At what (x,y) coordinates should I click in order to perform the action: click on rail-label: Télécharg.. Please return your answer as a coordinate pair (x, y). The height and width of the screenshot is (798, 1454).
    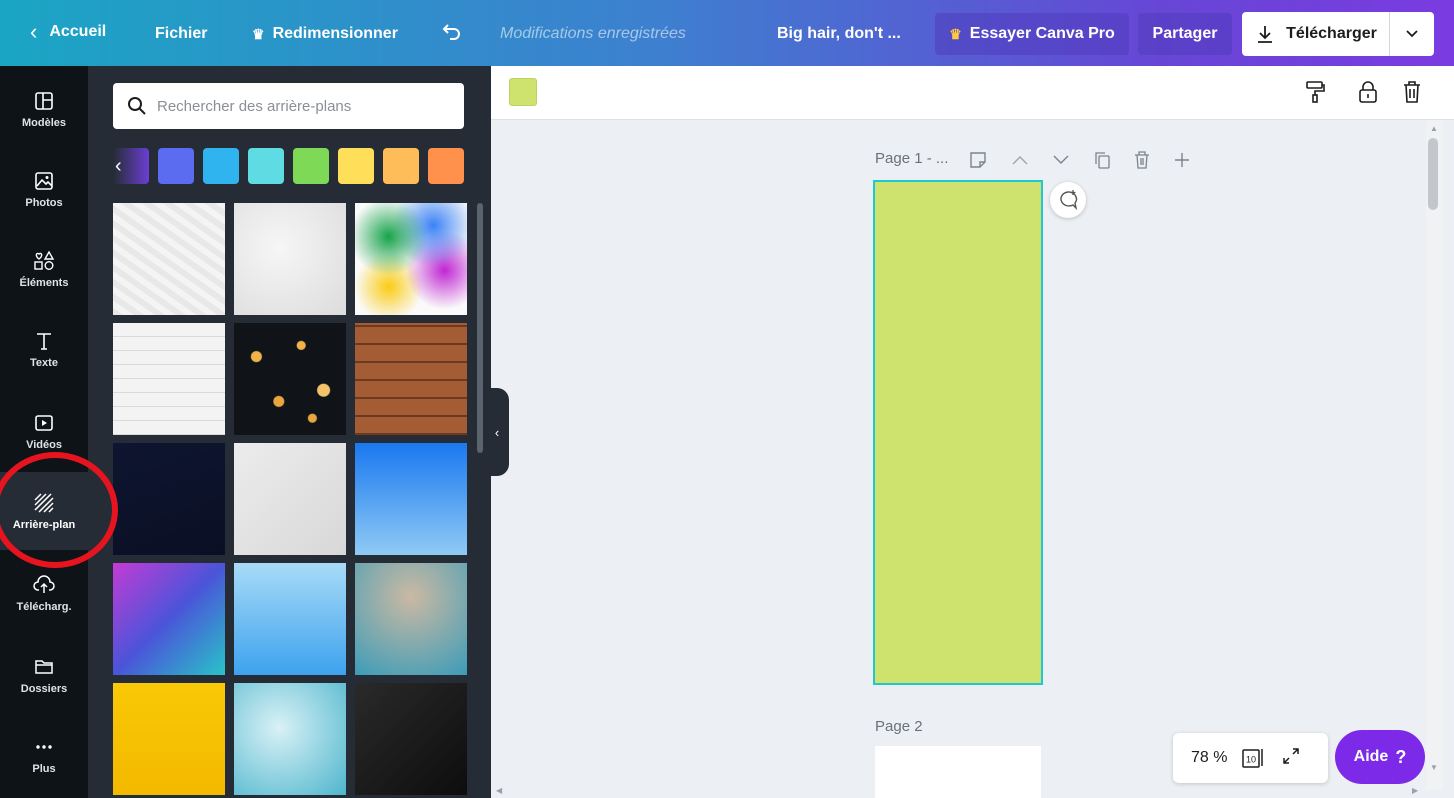
    Looking at the image, I should click on (44, 607).